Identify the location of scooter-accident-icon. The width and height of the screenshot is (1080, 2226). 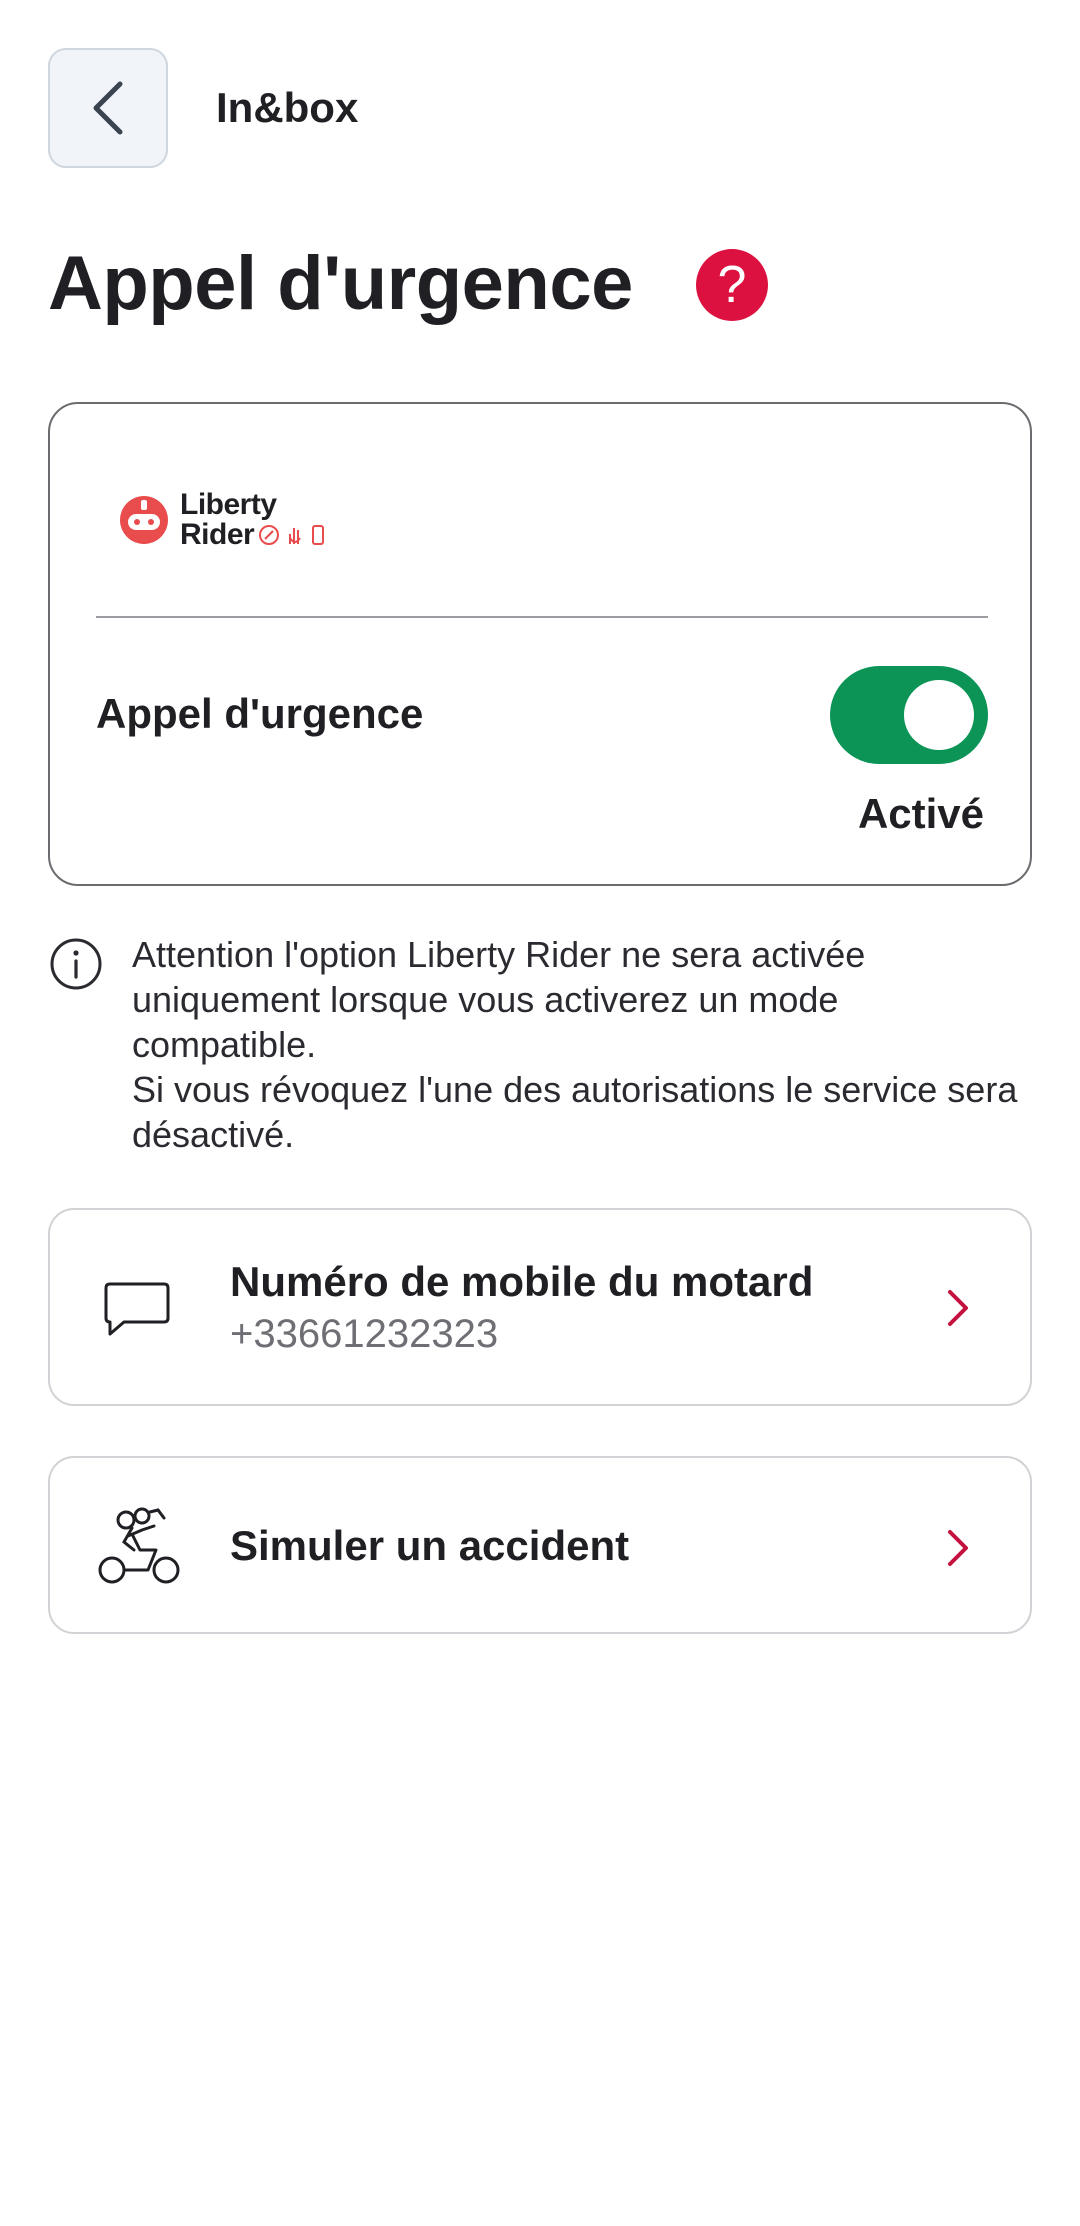
(139, 1545).